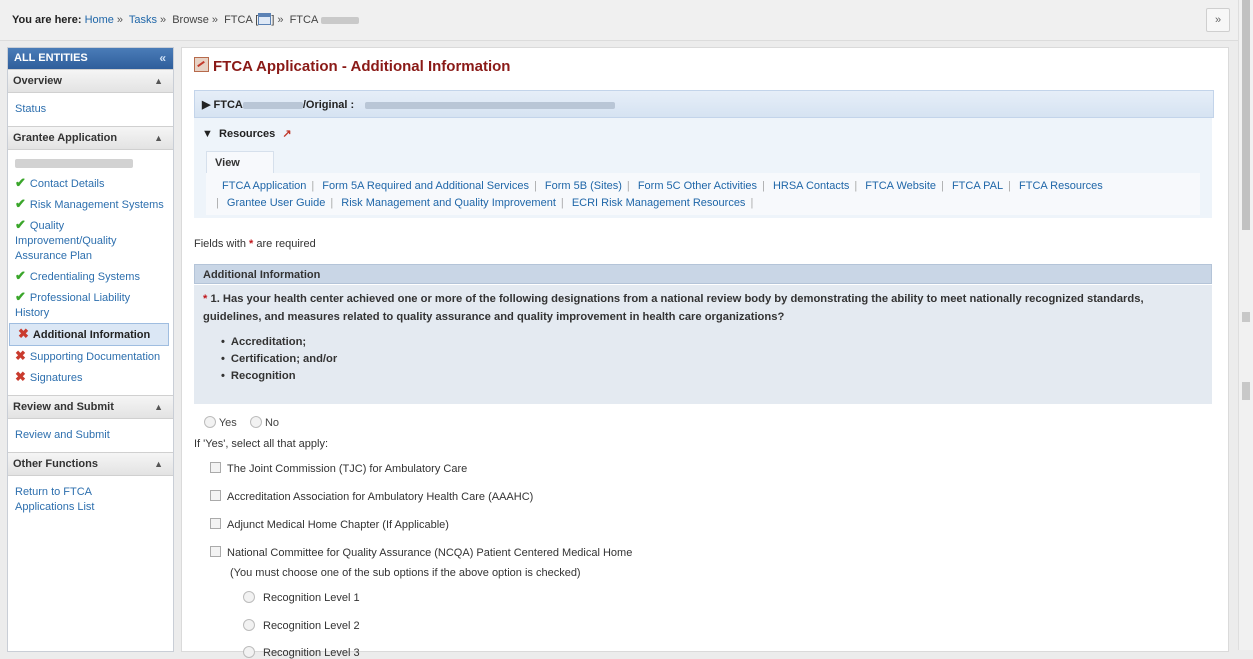 The image size is (1253, 659). Describe the element at coordinates (65, 138) in the screenshot. I see `section-title: Grantee Application` at that location.